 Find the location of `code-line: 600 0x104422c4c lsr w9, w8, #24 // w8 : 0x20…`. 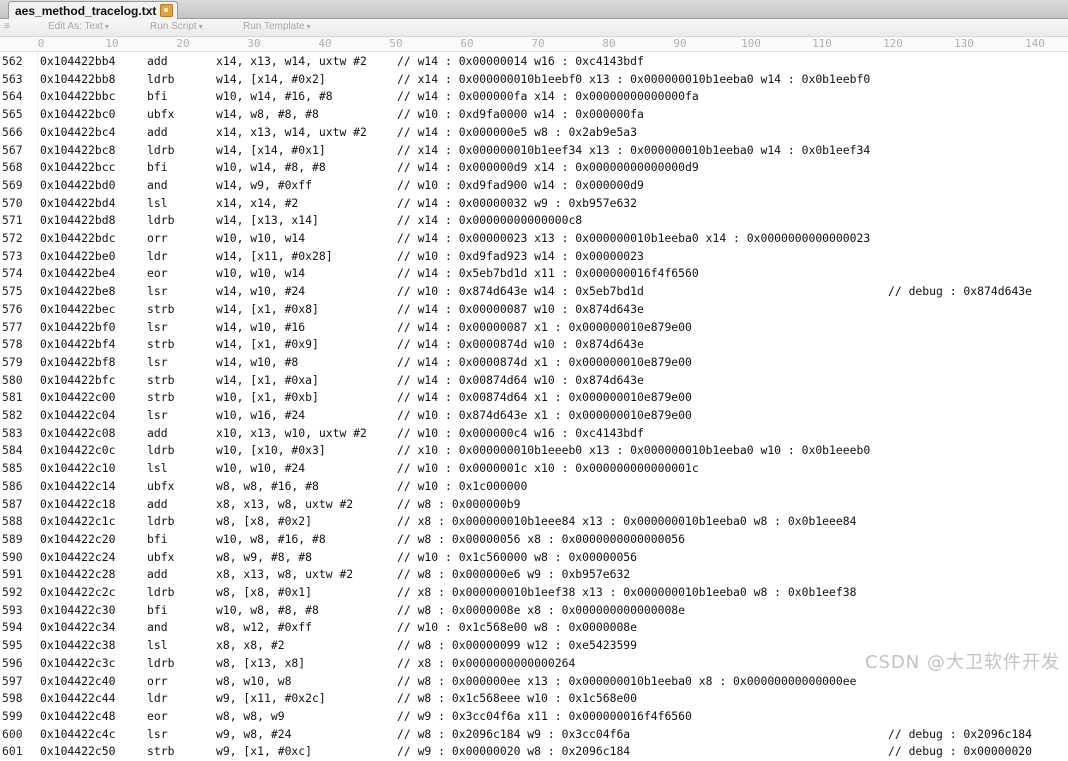

code-line: 600 0x104422c4c lsr w9, w8, #24 // w8 : 0x20… is located at coordinates (534, 735).